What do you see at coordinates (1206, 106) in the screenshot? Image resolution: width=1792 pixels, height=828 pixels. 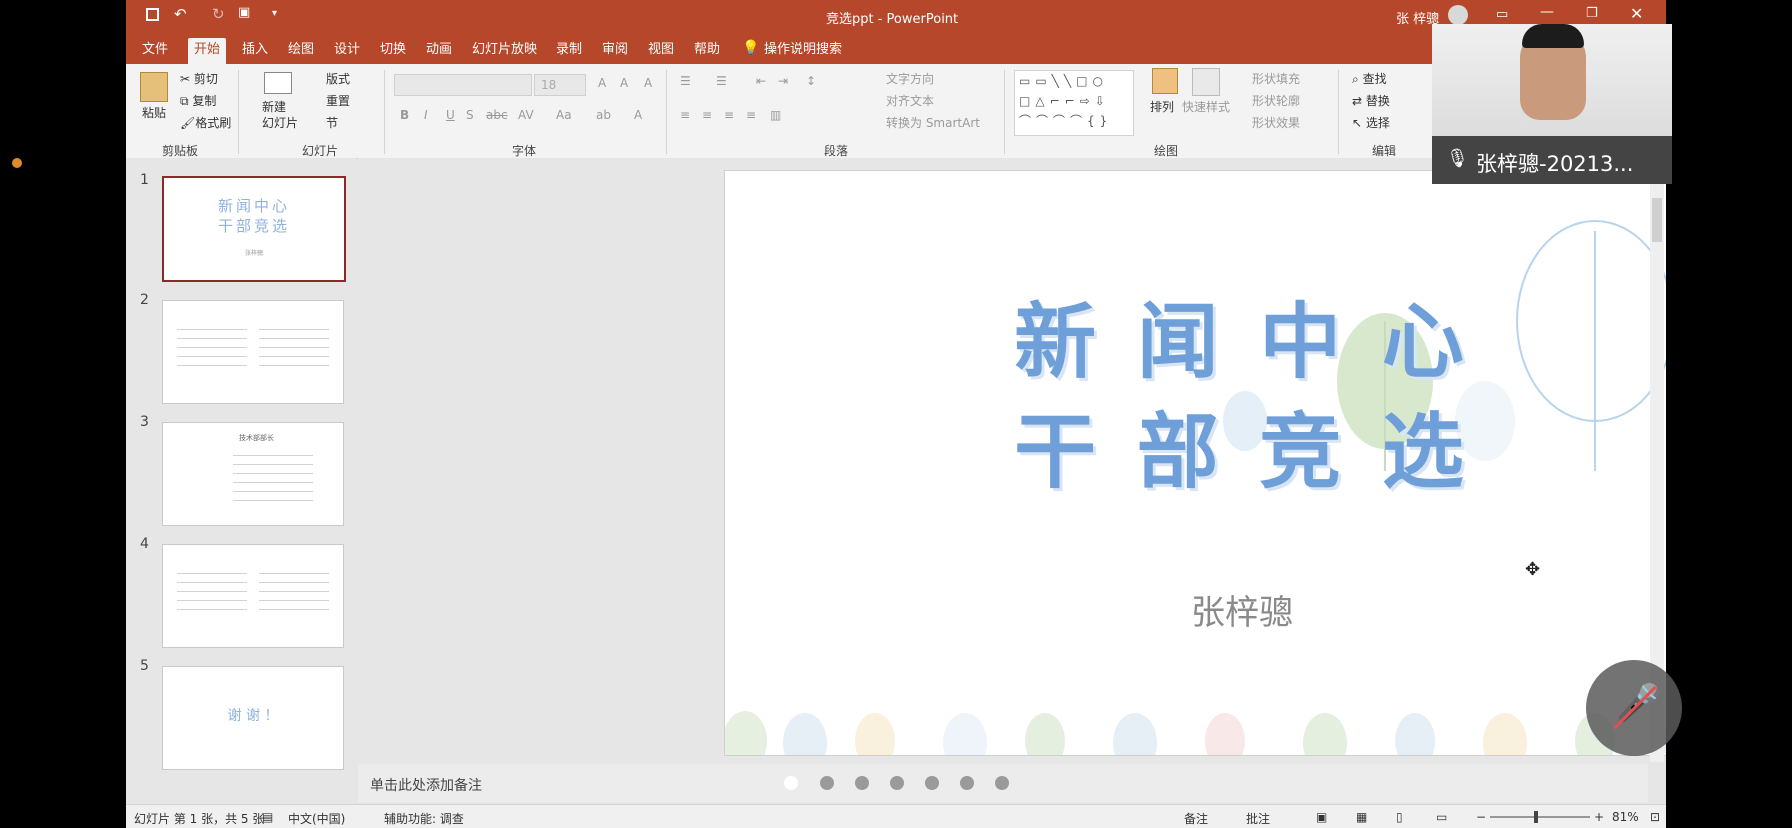 I see `quick-styles-button: 快速样式` at bounding box center [1206, 106].